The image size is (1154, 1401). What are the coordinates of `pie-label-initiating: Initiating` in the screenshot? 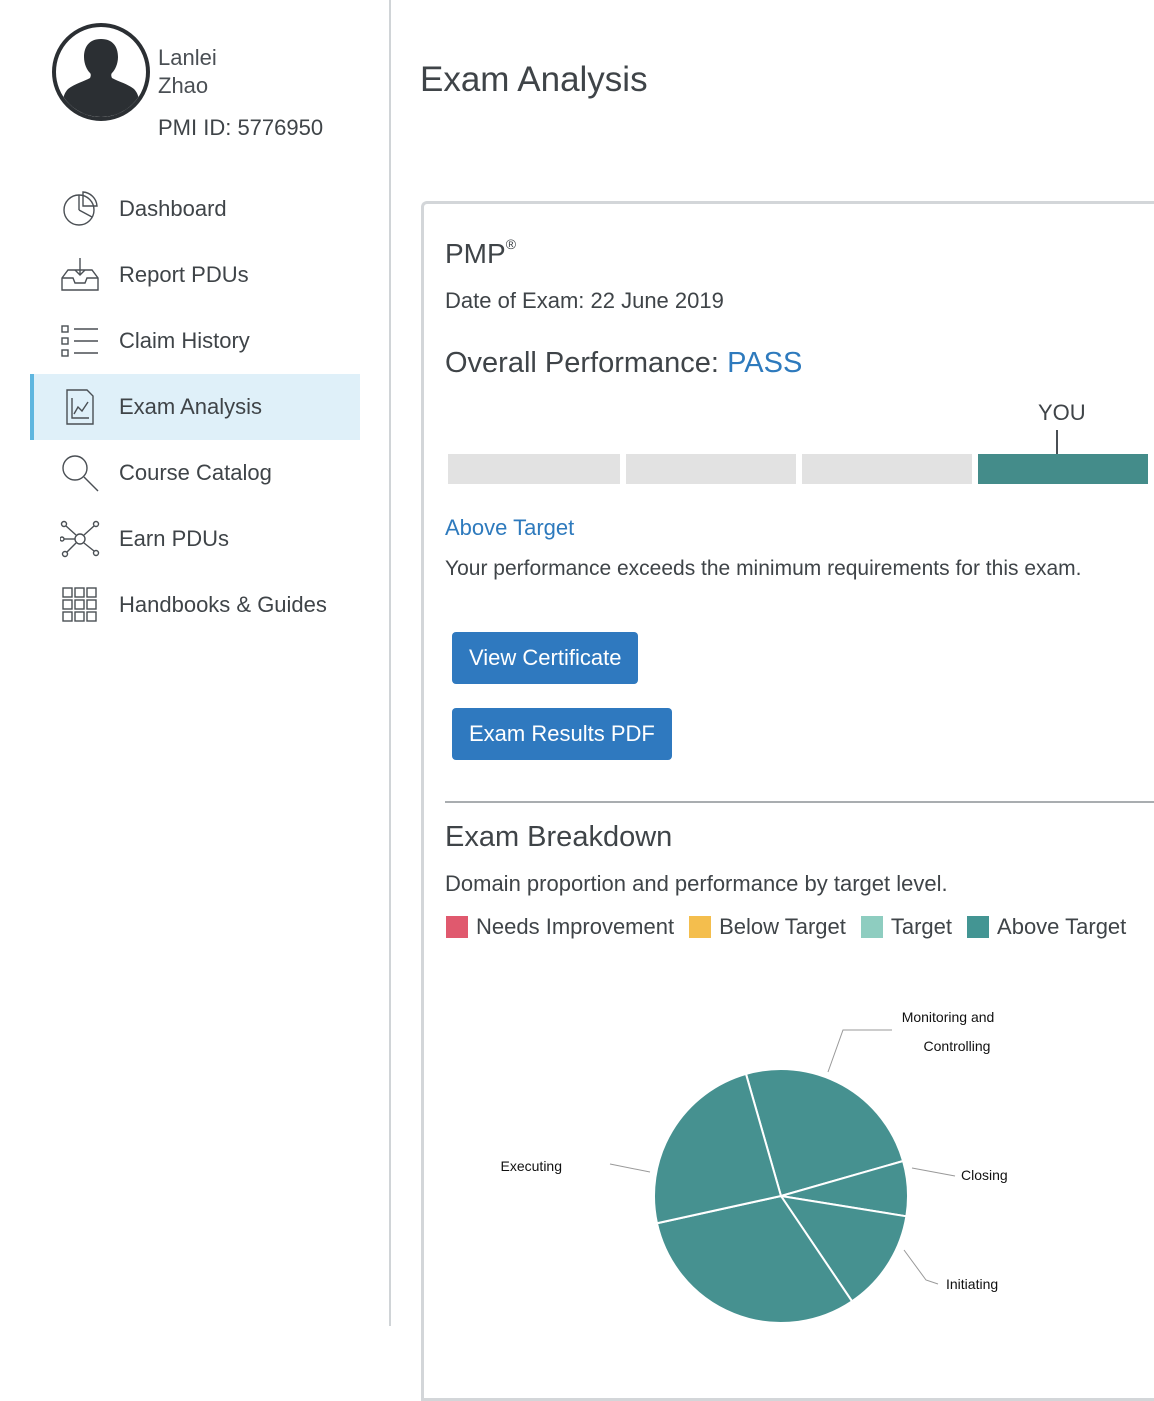 It's located at (972, 1284).